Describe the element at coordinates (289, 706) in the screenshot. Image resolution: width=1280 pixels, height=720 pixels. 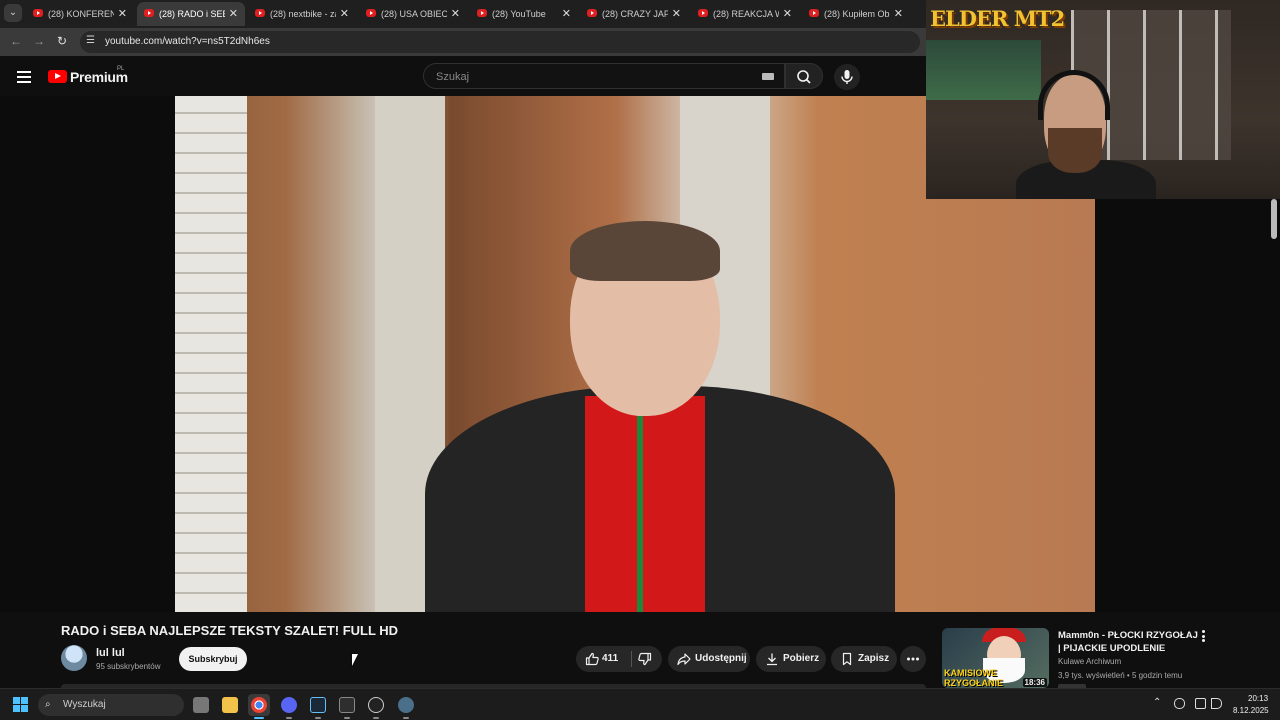
I see `discord-icon` at that location.